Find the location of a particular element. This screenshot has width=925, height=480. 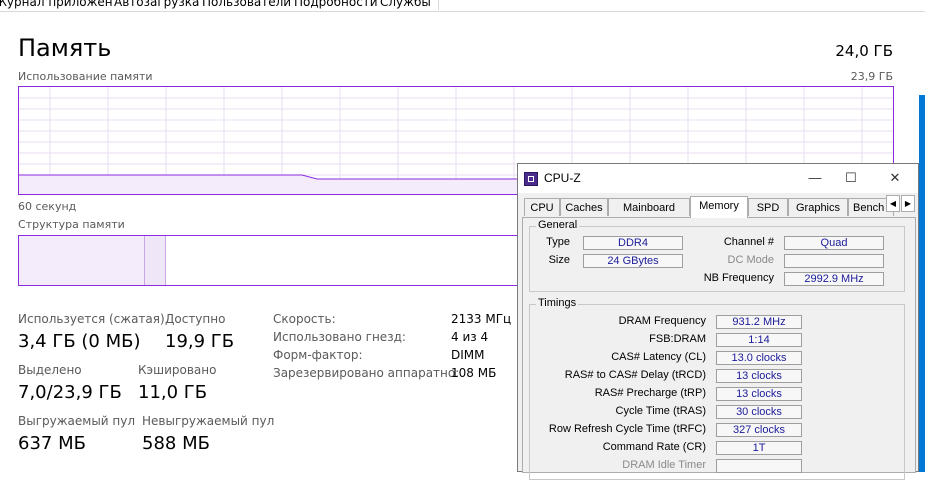

in-use-label: Используется (сжатая) is located at coordinates (91, 319).